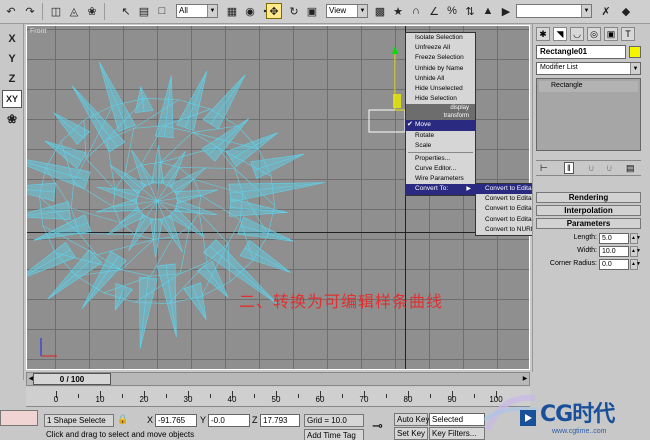 The width and height of the screenshot is (650, 440). Describe the element at coordinates (278, 379) in the screenshot. I see `time-slider: ◀ 0 / 100 ▶` at that location.